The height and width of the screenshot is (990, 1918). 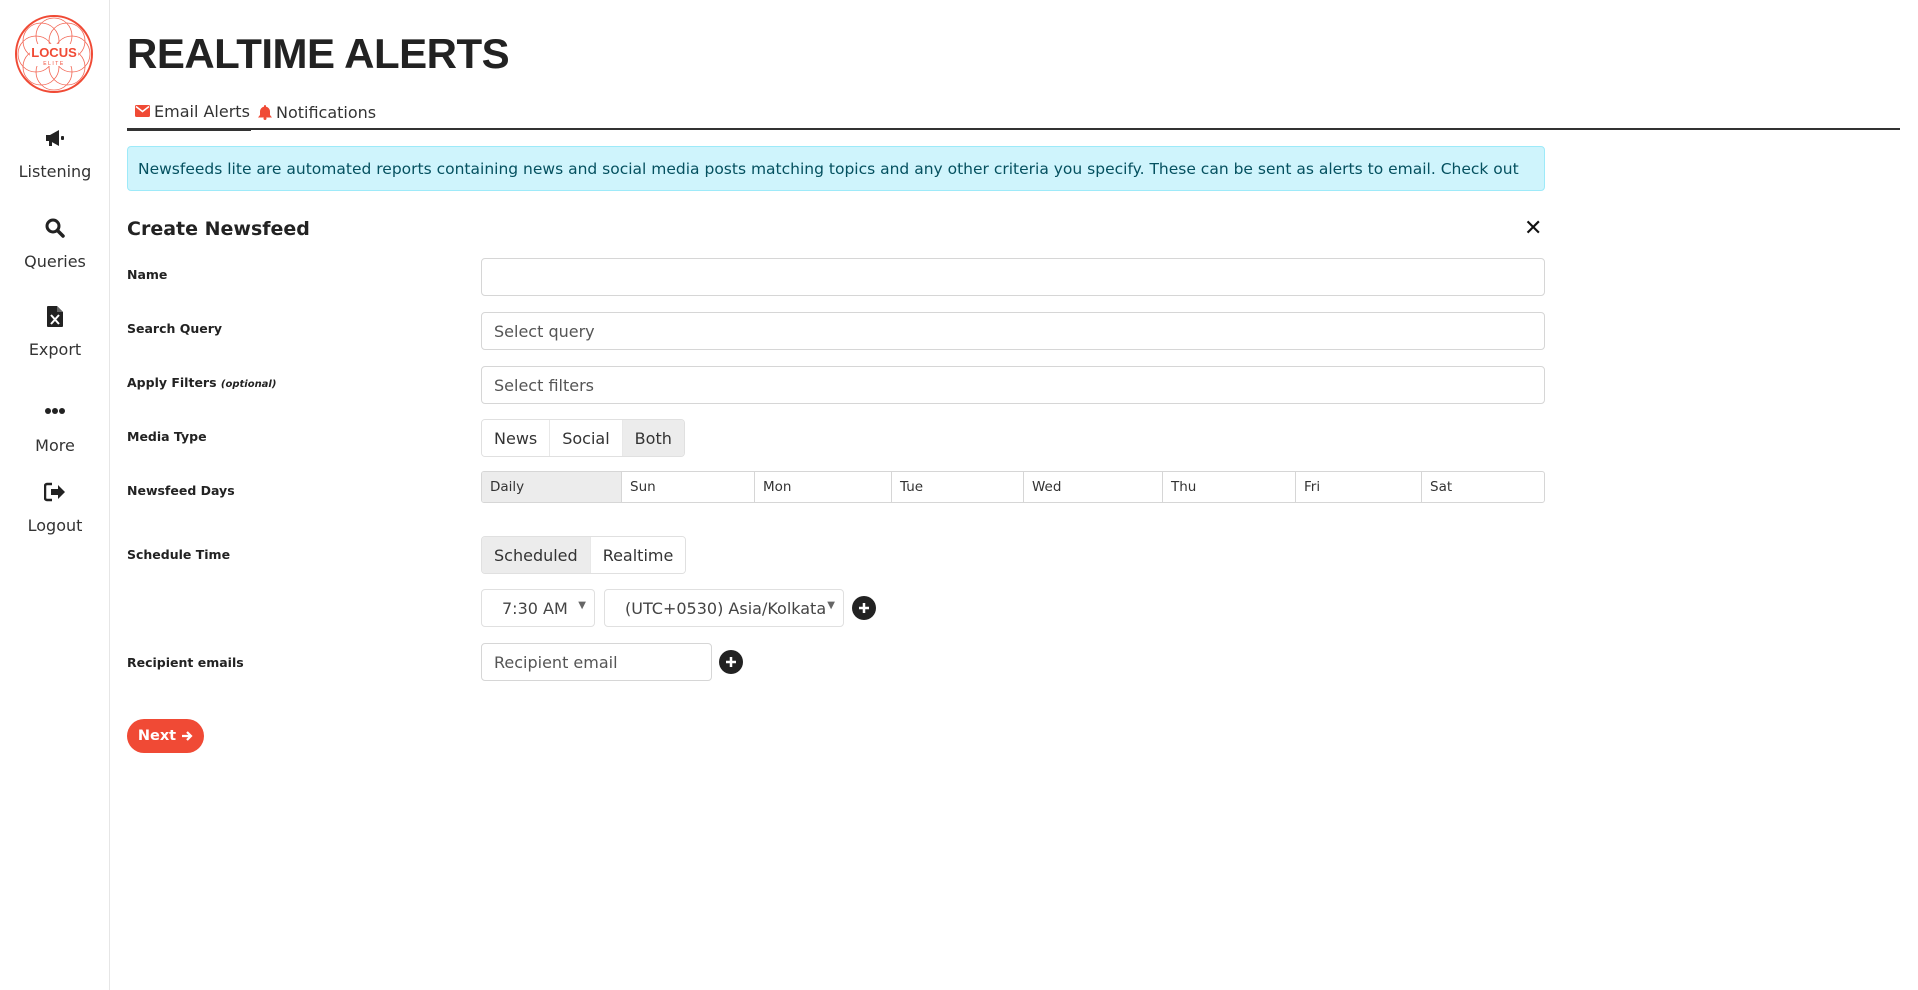 I want to click on sidebar-item-listening: Listening, so click(x=55, y=154).